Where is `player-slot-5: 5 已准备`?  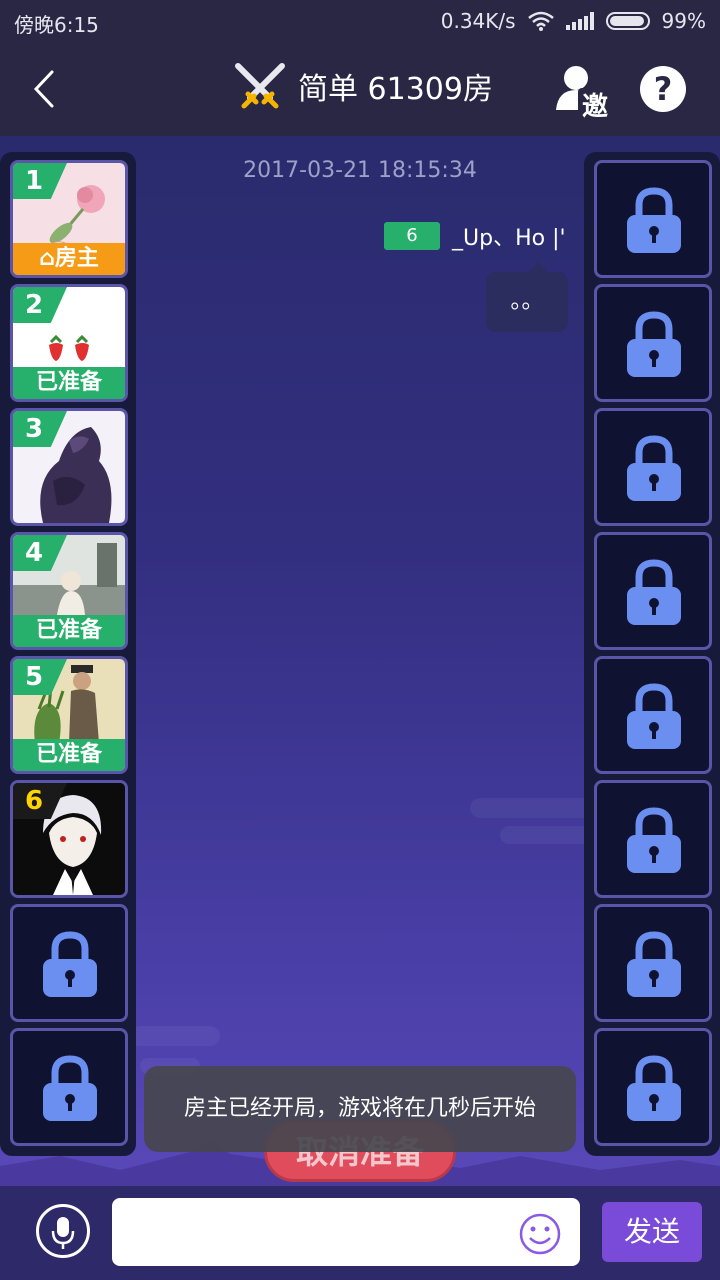 player-slot-5: 5 已准备 is located at coordinates (69, 715).